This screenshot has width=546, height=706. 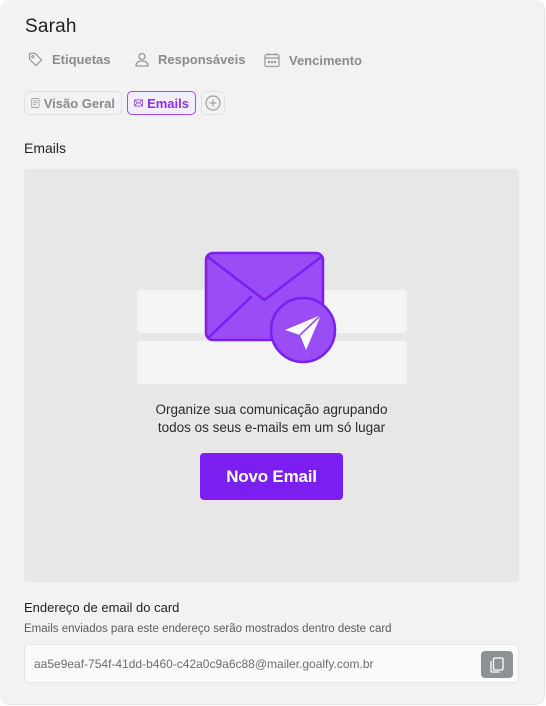 I want to click on plus-circle-icon, so click(x=213, y=103).